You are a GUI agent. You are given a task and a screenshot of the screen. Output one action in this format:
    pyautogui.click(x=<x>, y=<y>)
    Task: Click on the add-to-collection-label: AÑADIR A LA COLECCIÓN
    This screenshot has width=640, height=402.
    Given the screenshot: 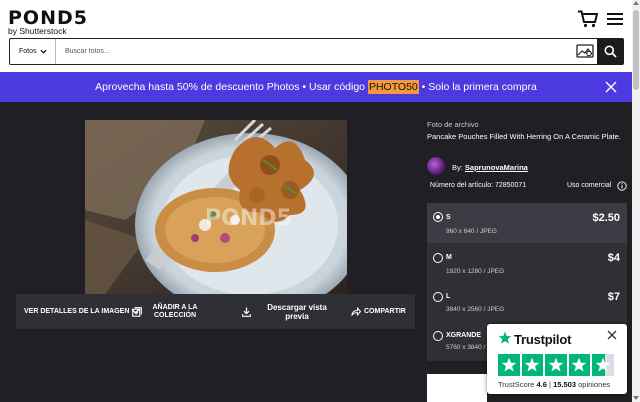 What is the action you would take?
    pyautogui.click(x=175, y=311)
    